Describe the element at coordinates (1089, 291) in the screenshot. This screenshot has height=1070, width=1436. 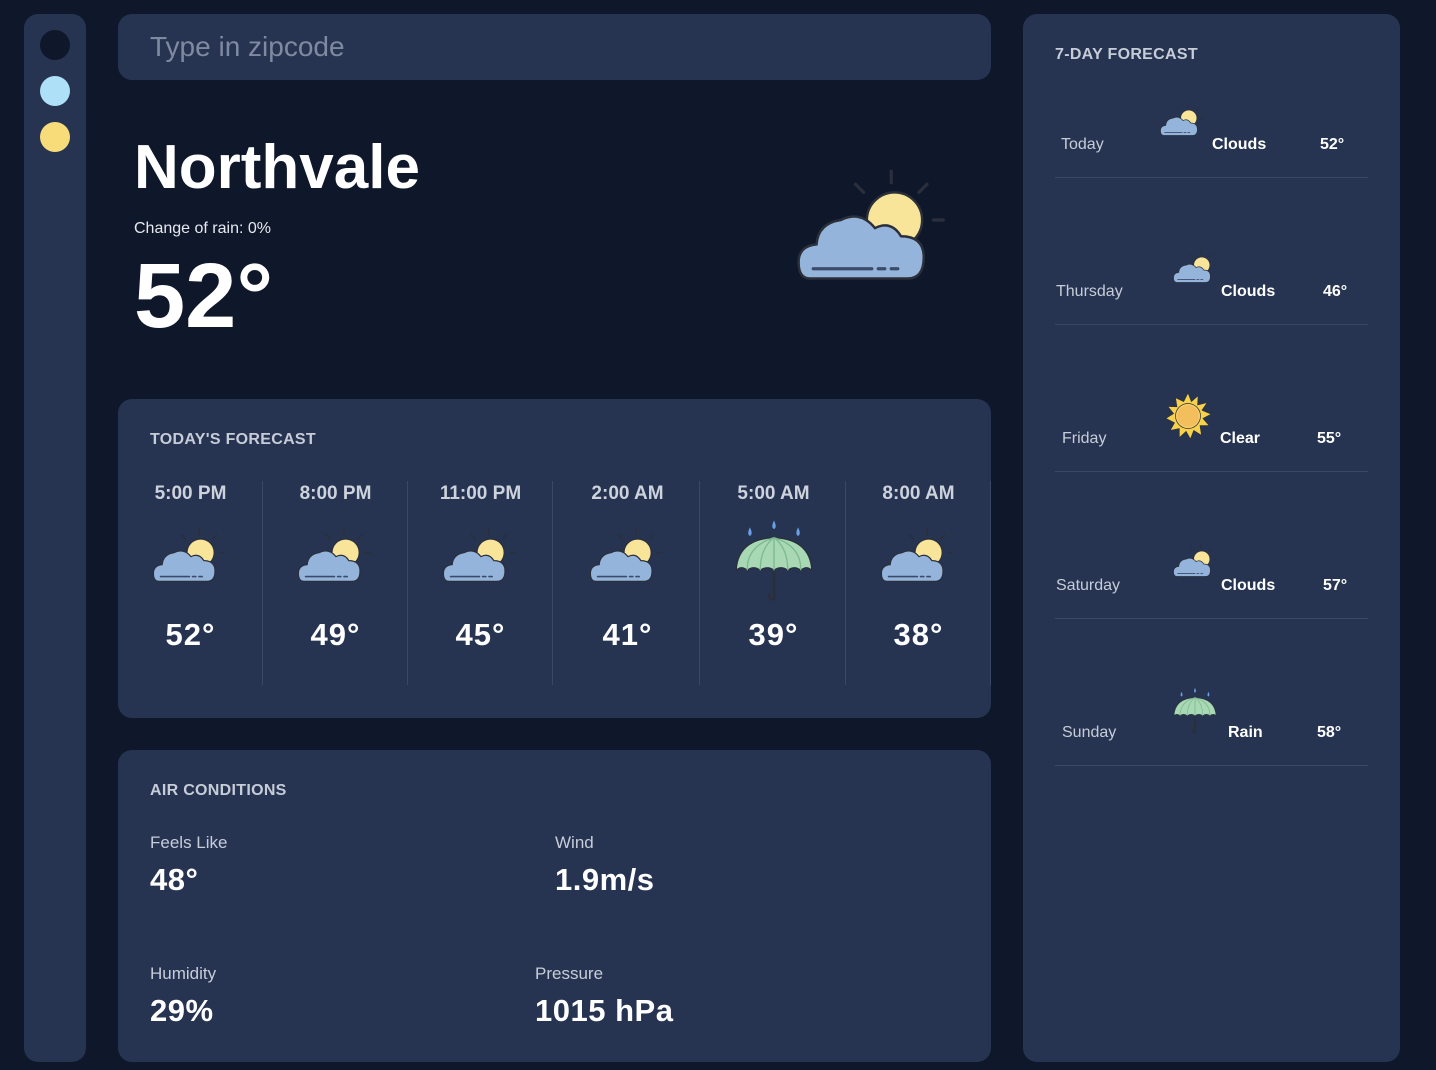
I see `day-name: Thursday` at that location.